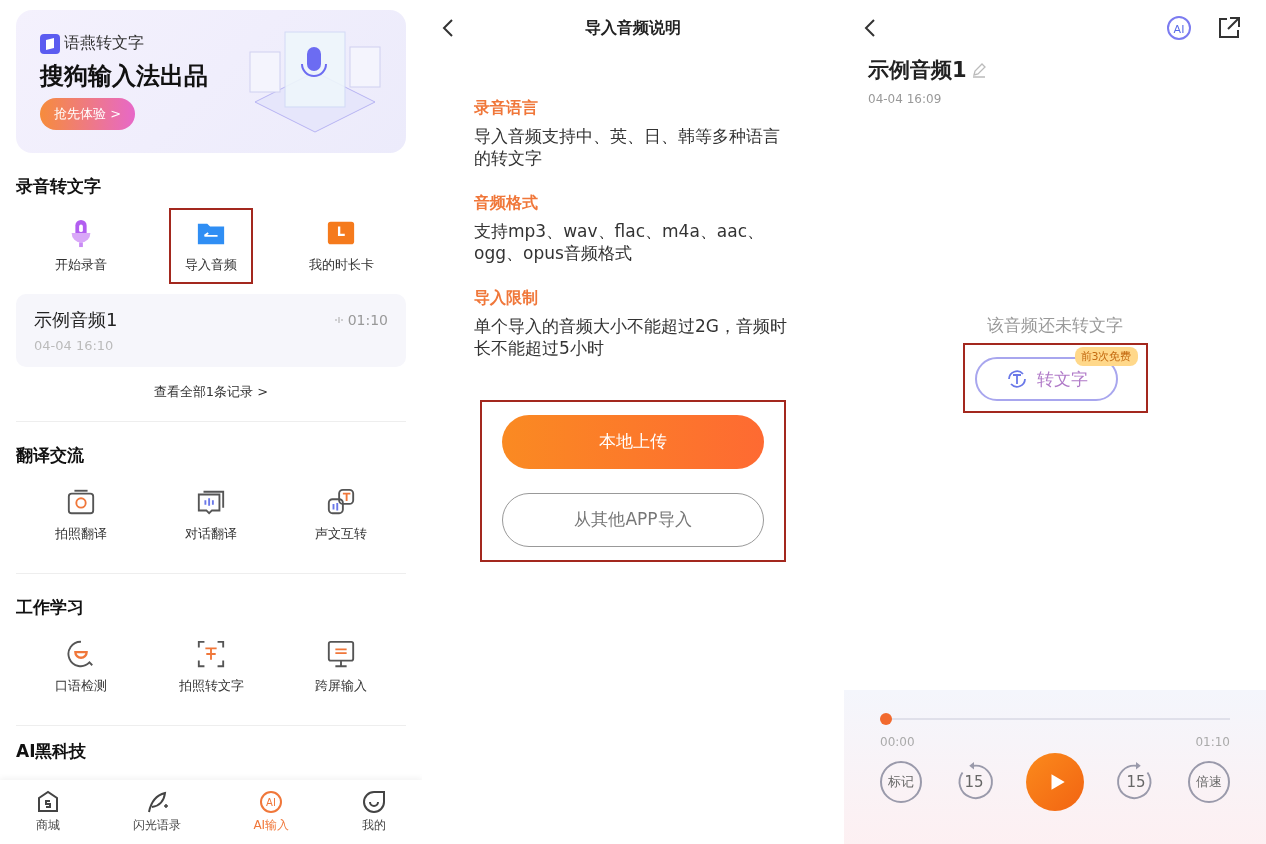 This screenshot has height=844, width=1266. What do you see at coordinates (124, 76) in the screenshot?
I see `banner-headline: 搜狗输入法出品` at bounding box center [124, 76].